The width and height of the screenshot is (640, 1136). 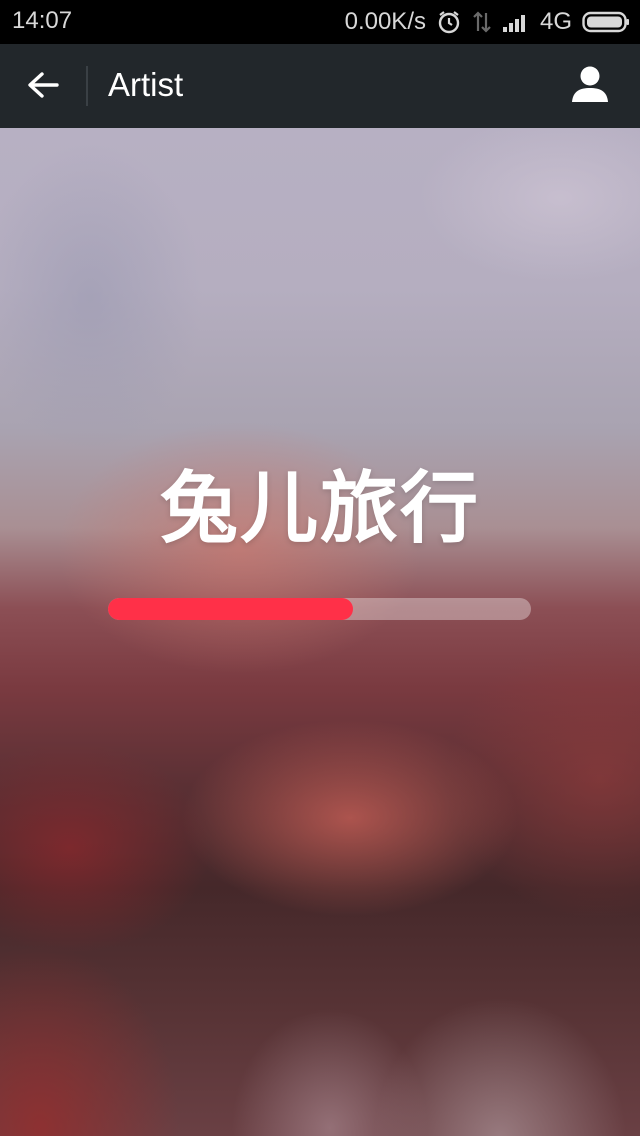 I want to click on status-bar: 14:07 0.00K/s 4G, so click(x=320, y=22).